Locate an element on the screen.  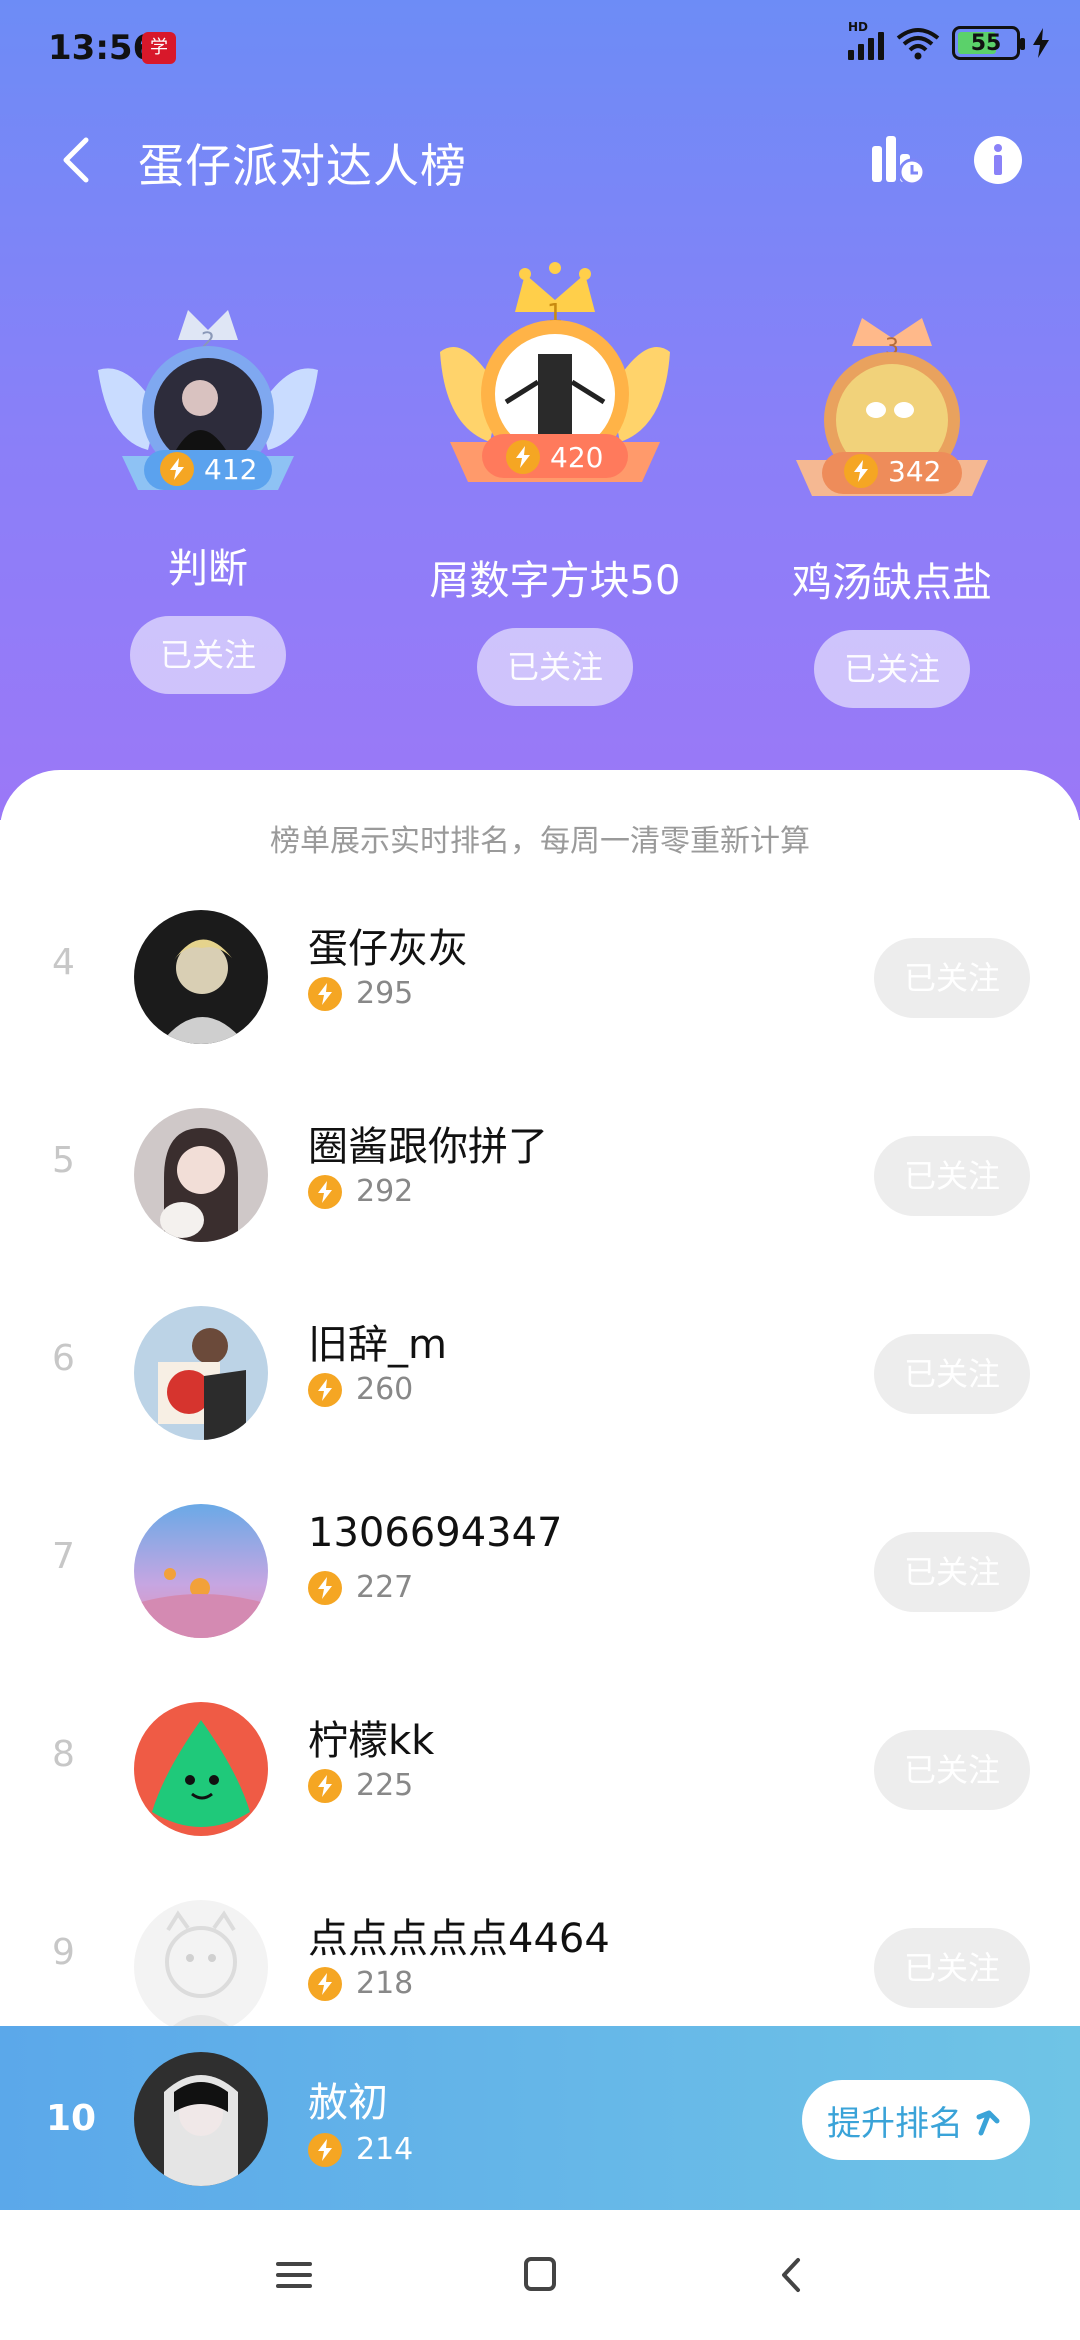
silver-rank-badge: 2 is located at coordinates (208, 400).